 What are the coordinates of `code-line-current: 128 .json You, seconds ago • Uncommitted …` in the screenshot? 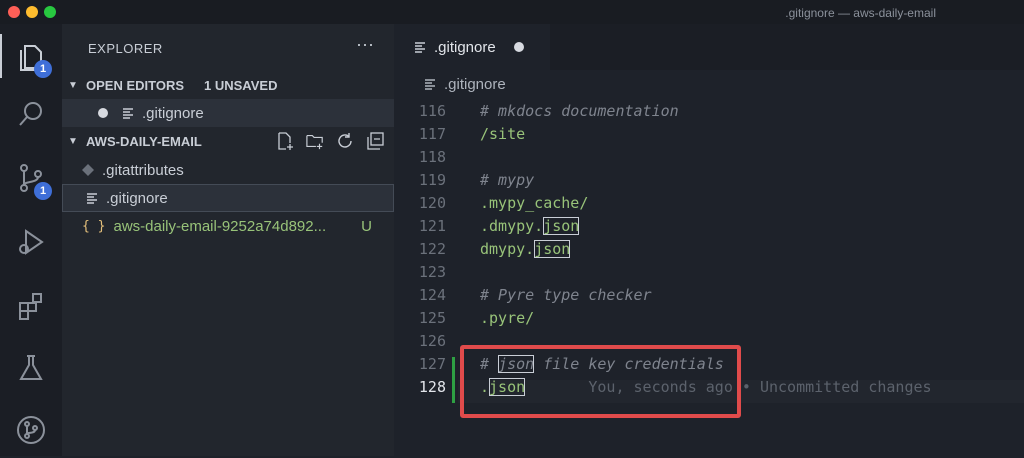 It's located at (675, 387).